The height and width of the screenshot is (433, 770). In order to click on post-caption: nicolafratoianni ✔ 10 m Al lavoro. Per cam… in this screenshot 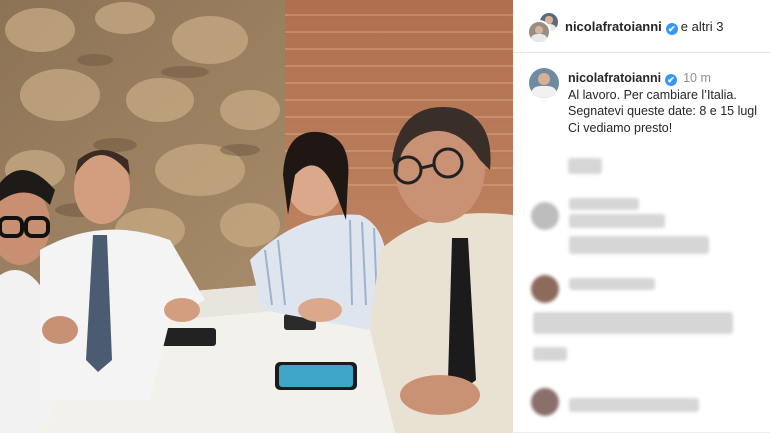, I will do `click(668, 103)`.